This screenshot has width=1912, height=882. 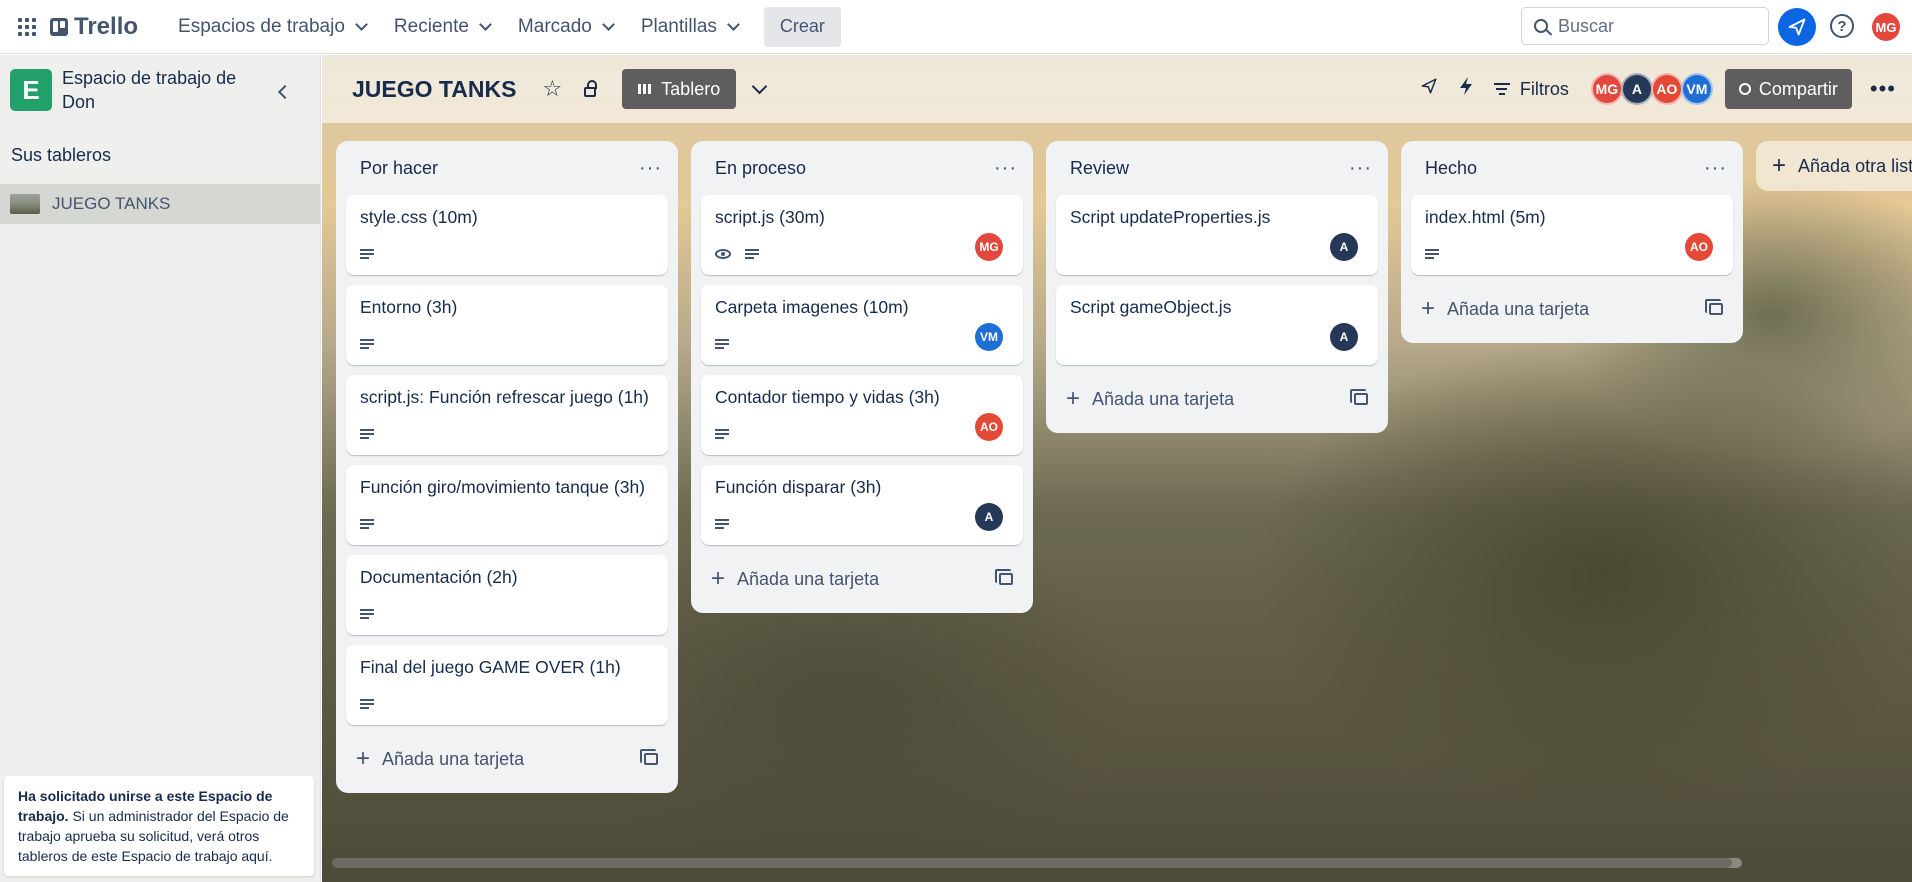 I want to click on share-label: Compartir, so click(x=1798, y=88).